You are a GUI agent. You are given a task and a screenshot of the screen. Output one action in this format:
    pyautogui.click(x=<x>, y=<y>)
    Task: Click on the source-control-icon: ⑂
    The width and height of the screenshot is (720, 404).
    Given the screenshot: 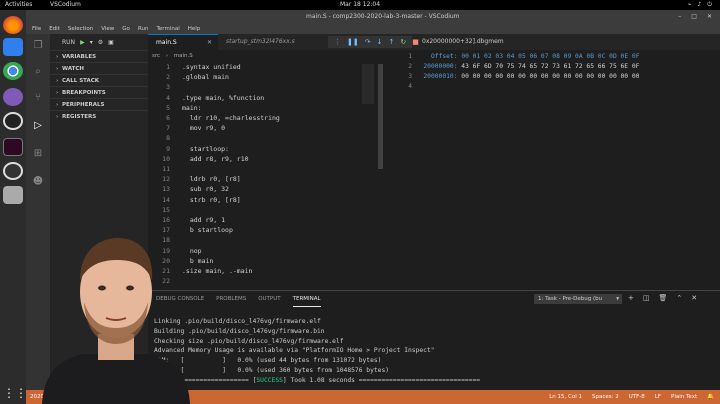 What is the action you would take?
    pyautogui.click(x=38, y=98)
    